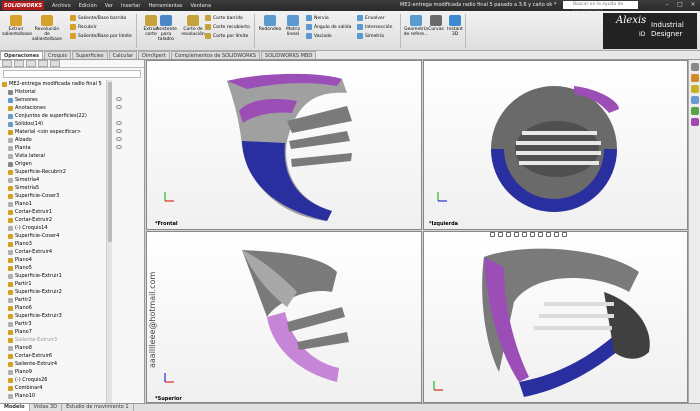  Describe the element at coordinates (56, 268) in the screenshot. I see `tree-node: Plano5` at that location.